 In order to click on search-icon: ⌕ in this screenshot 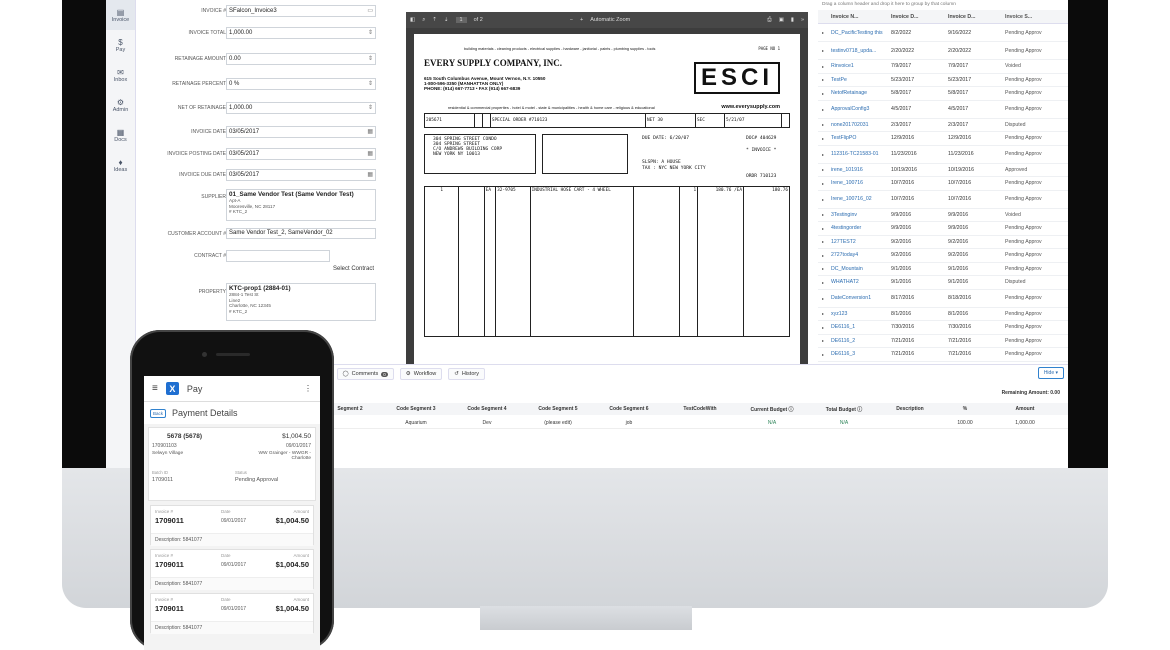, I will do `click(423, 20)`.